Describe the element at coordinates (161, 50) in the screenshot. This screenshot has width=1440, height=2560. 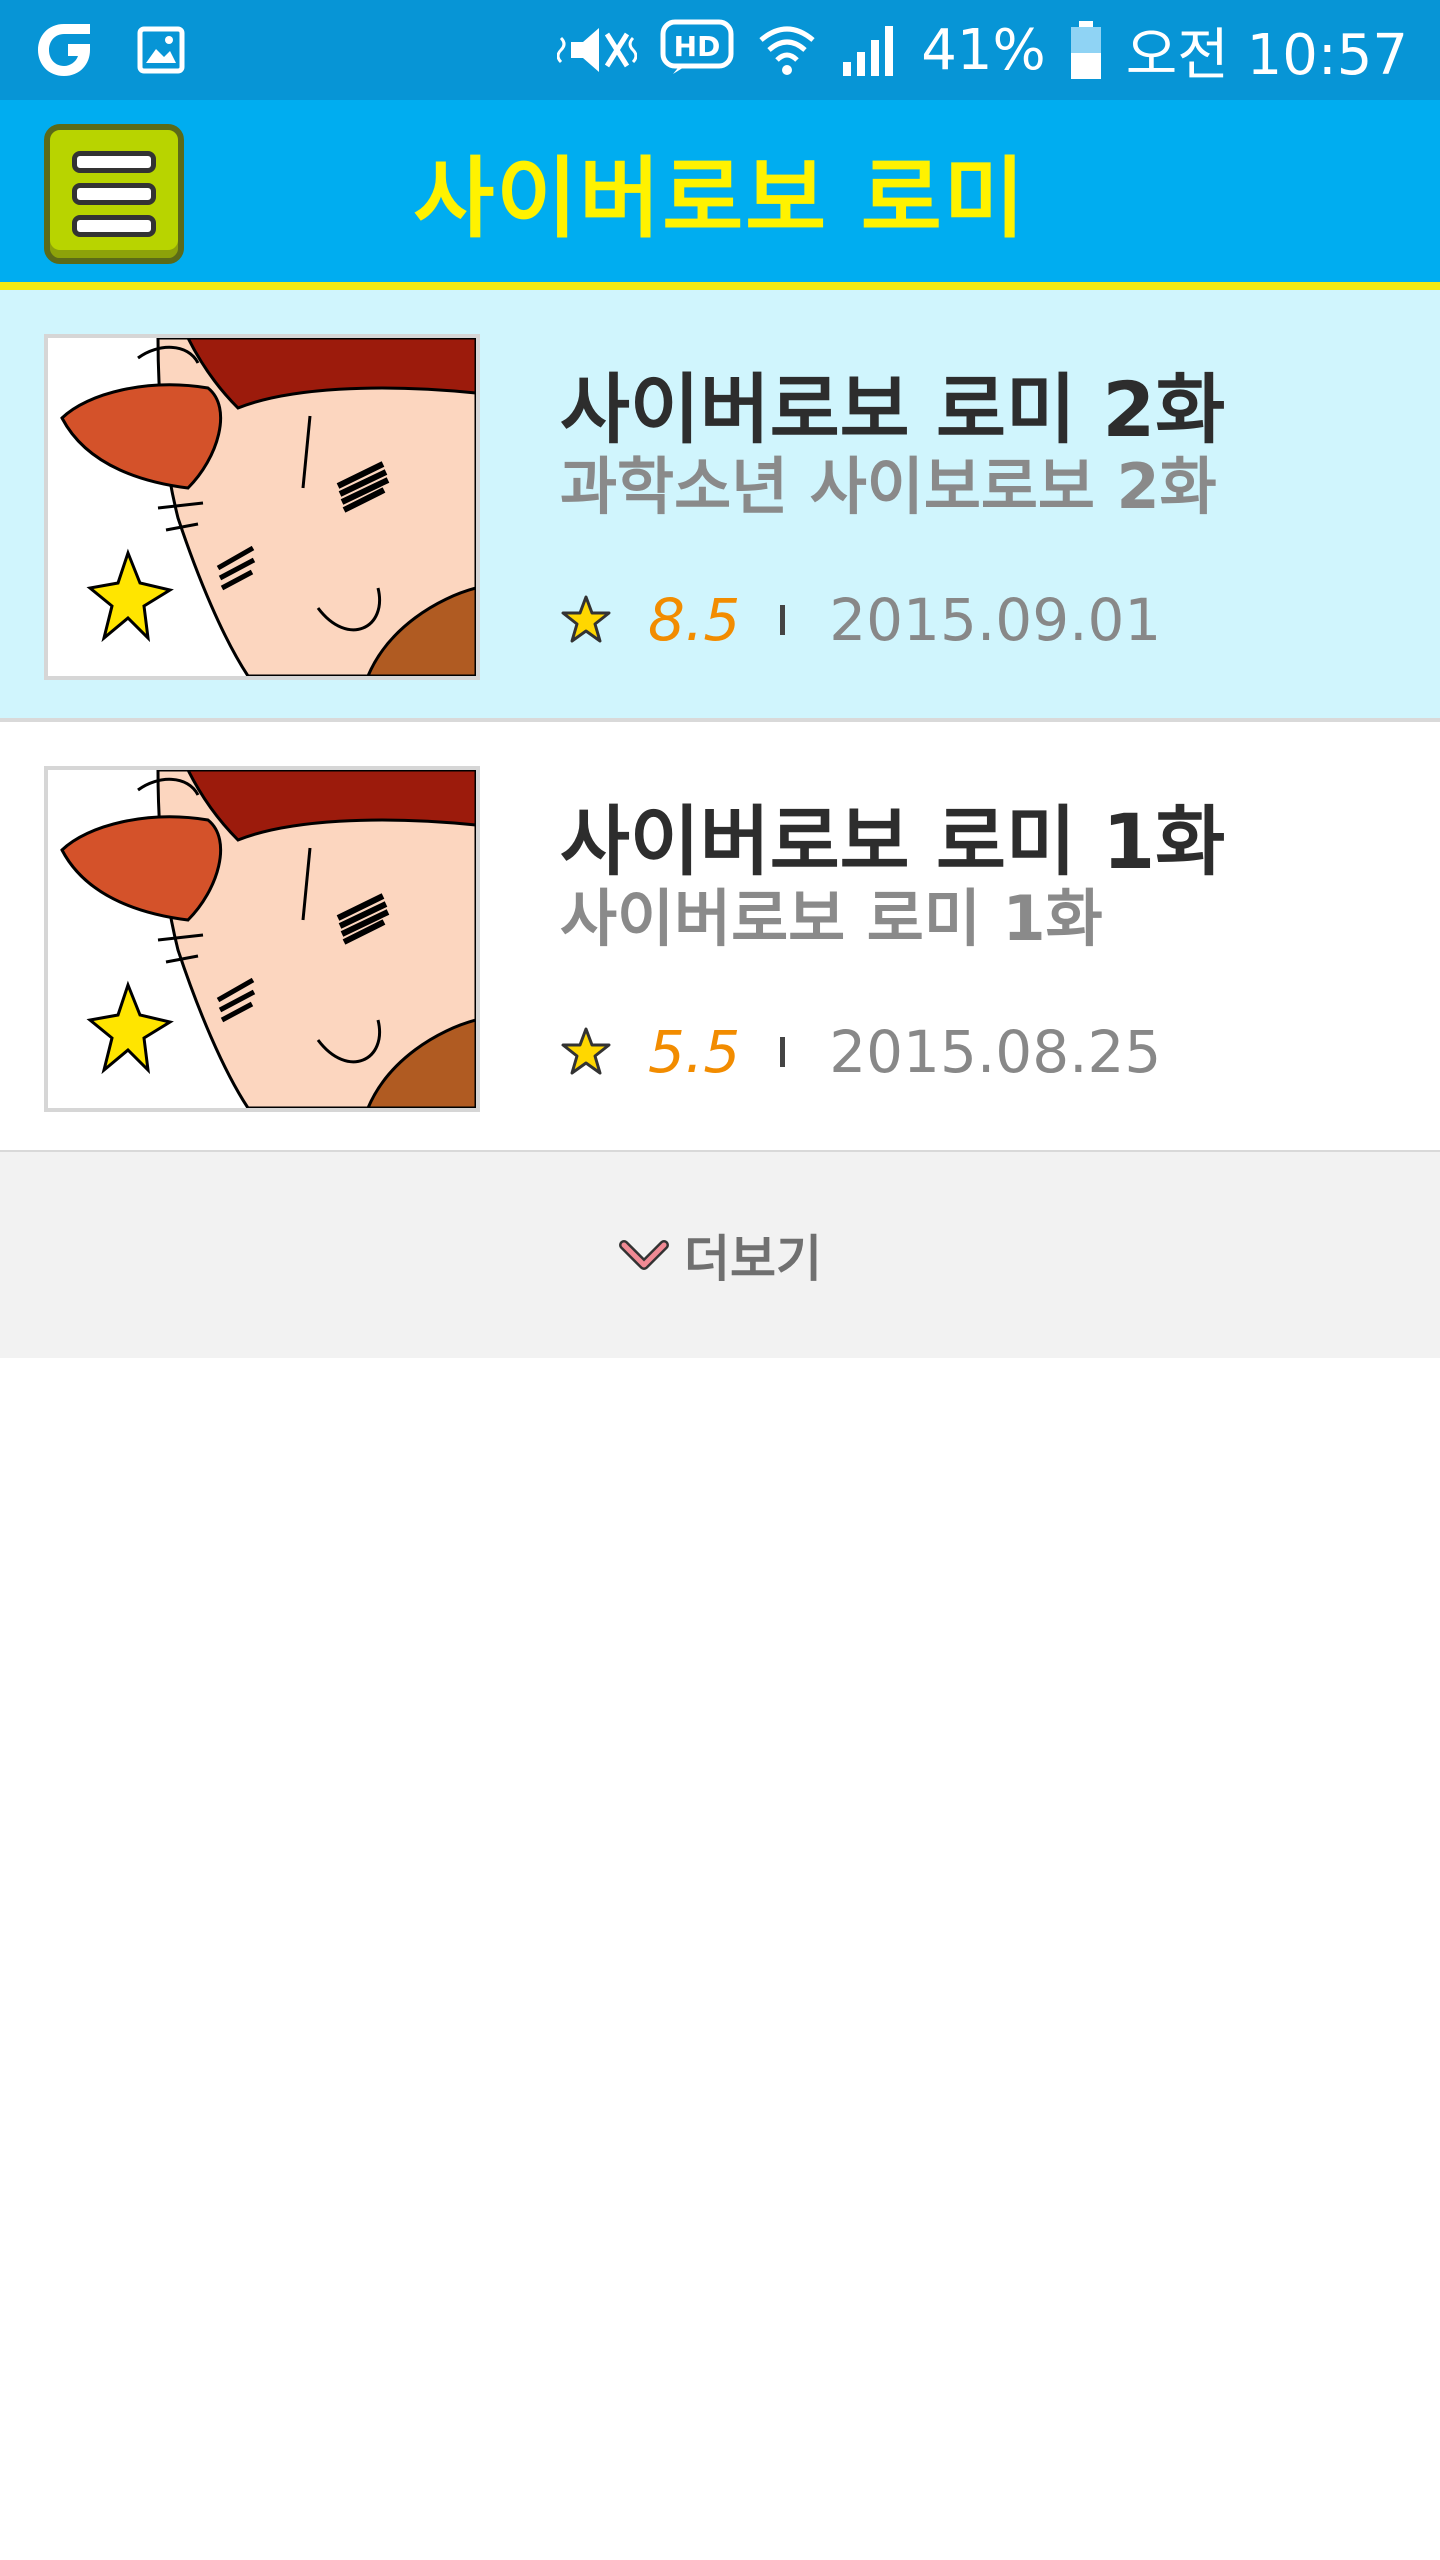
I see `gallery-icon` at that location.